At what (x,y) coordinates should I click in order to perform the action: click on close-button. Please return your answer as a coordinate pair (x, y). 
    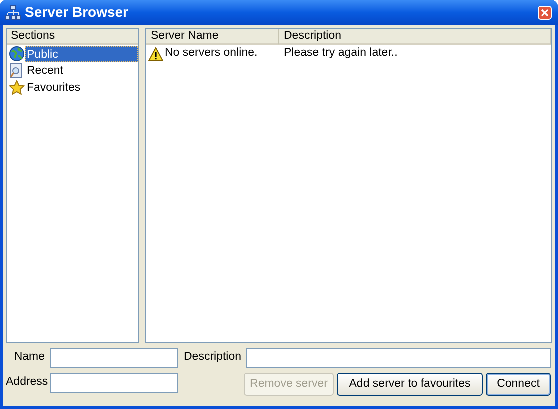
    Looking at the image, I should click on (545, 13).